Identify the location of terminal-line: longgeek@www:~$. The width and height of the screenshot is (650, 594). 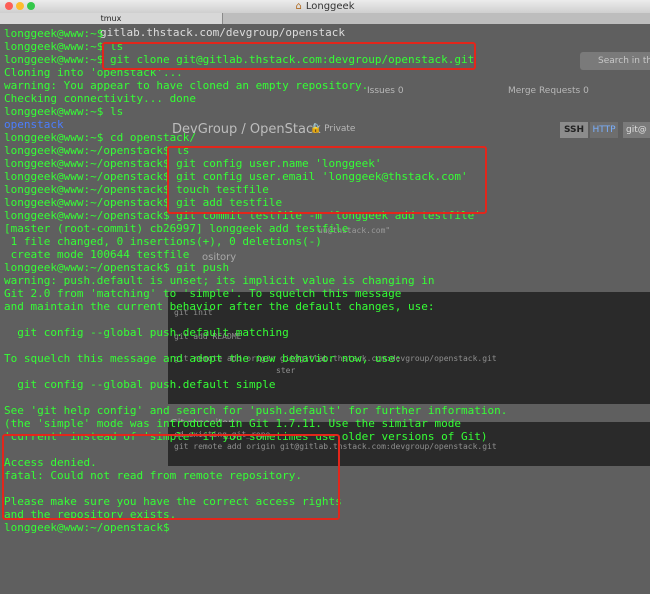
(57, 33).